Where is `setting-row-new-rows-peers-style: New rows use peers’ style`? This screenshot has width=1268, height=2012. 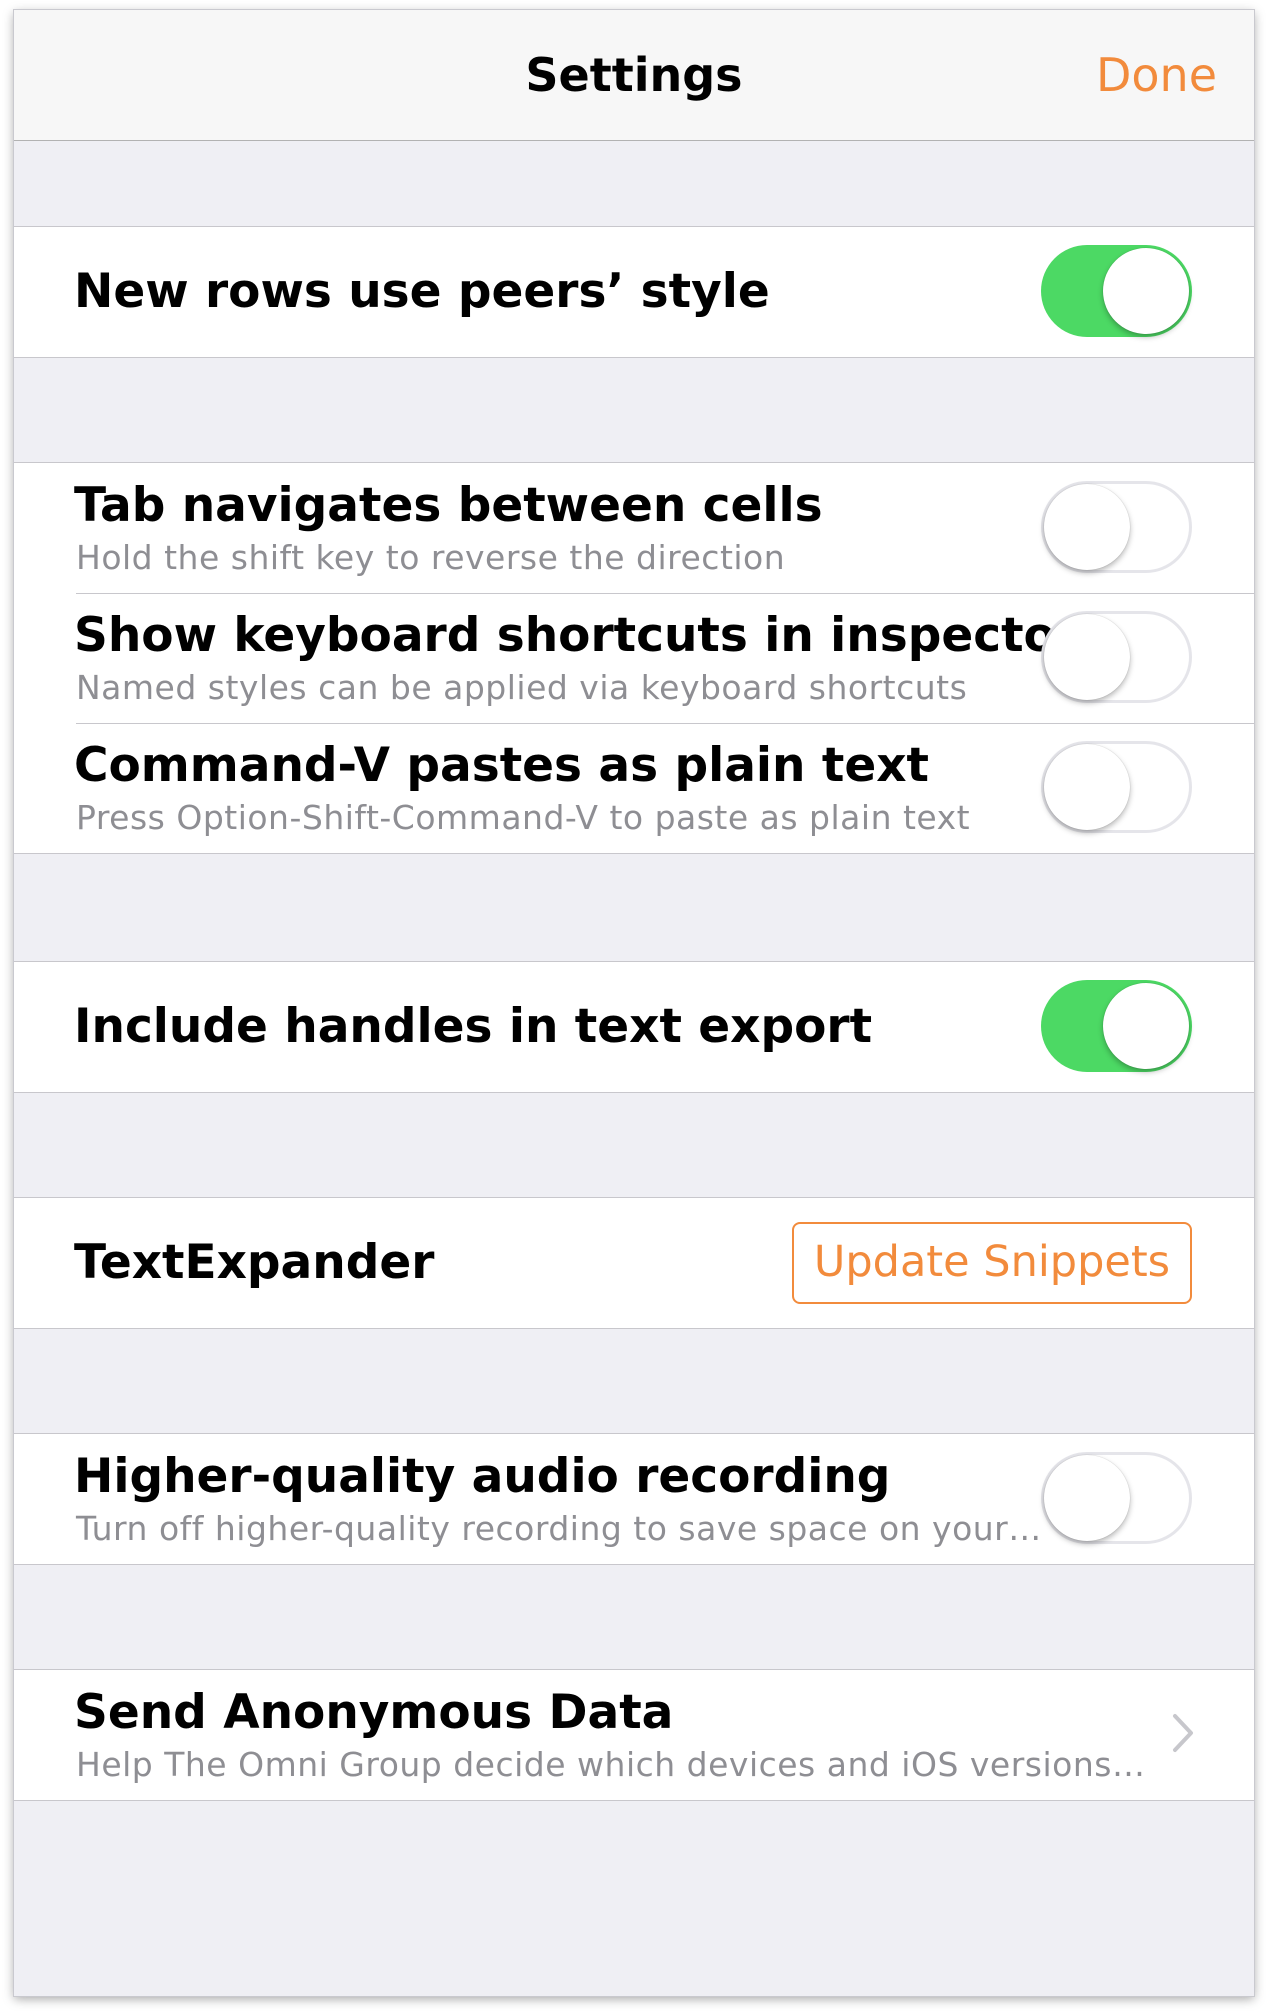 setting-row-new-rows-peers-style: New rows use peers’ style is located at coordinates (634, 292).